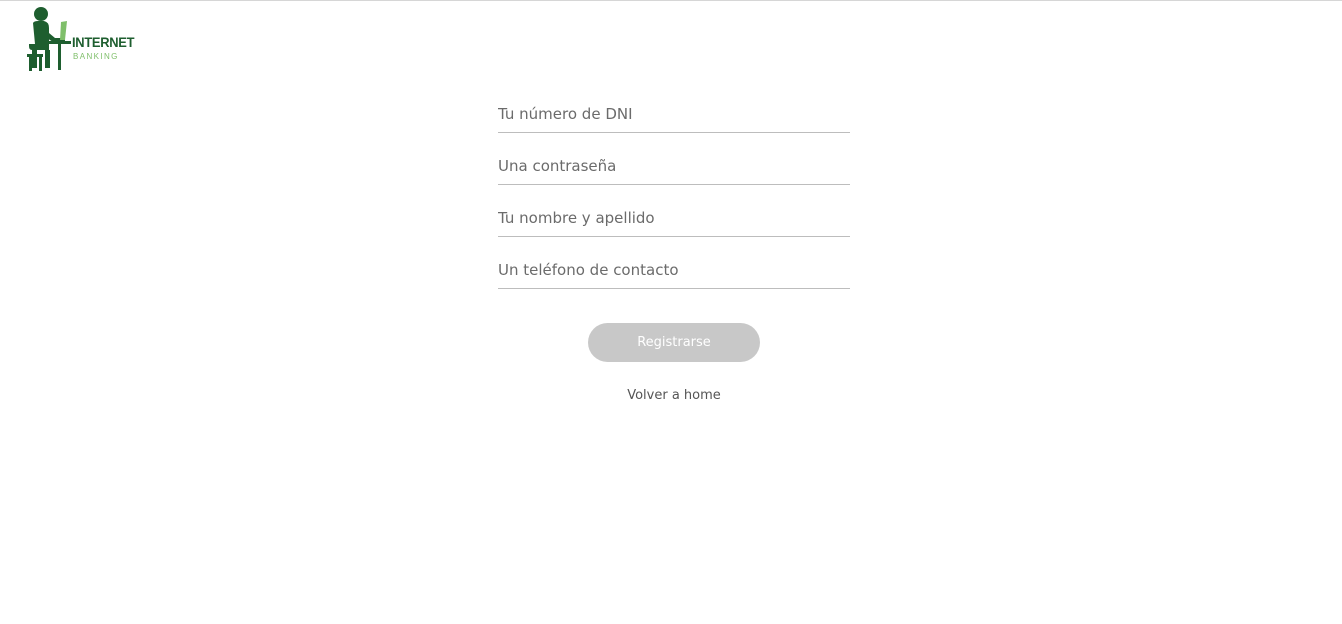 The height and width of the screenshot is (624, 1342). What do you see at coordinates (674, 342) in the screenshot?
I see `register-button: Registrarse` at bounding box center [674, 342].